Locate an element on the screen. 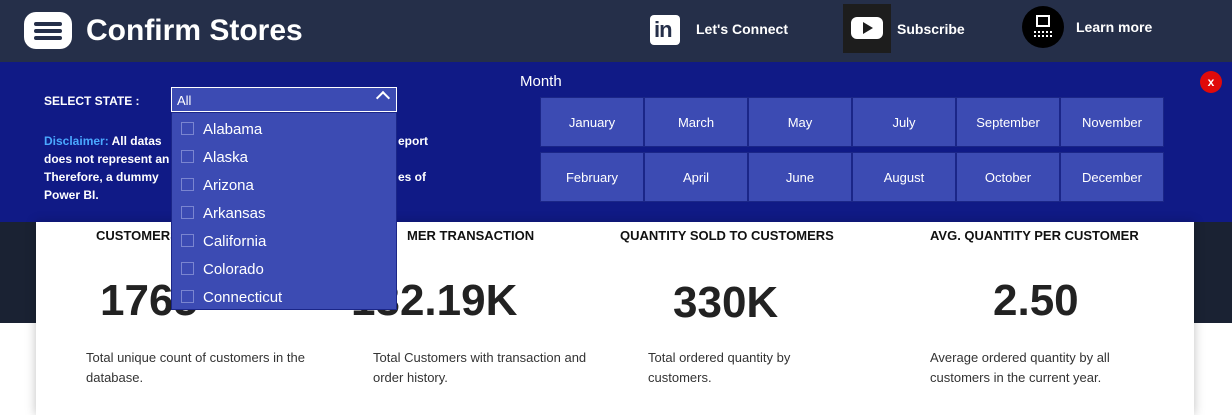 The height and width of the screenshot is (415, 1232). month-button: August is located at coordinates (904, 177).